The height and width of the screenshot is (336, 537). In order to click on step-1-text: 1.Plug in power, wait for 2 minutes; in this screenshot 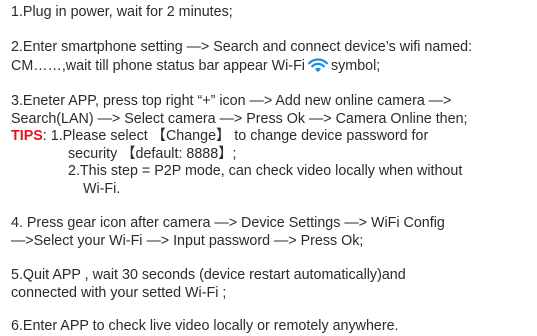, I will do `click(122, 12)`.